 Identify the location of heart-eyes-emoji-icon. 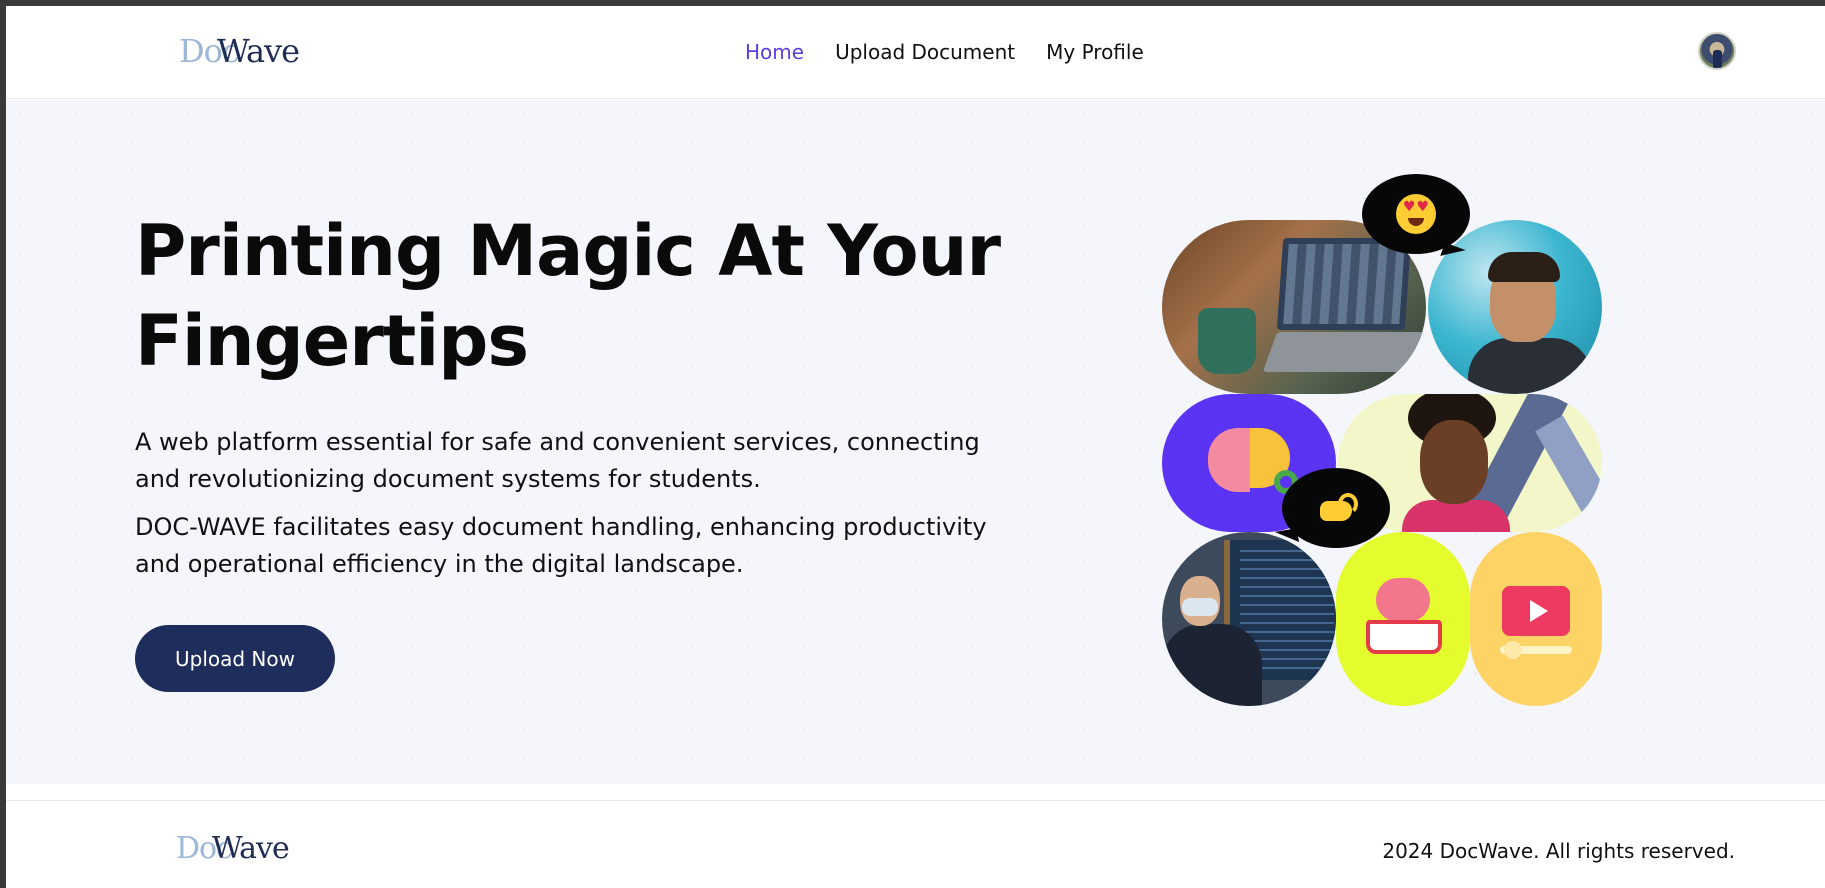
(1416, 214).